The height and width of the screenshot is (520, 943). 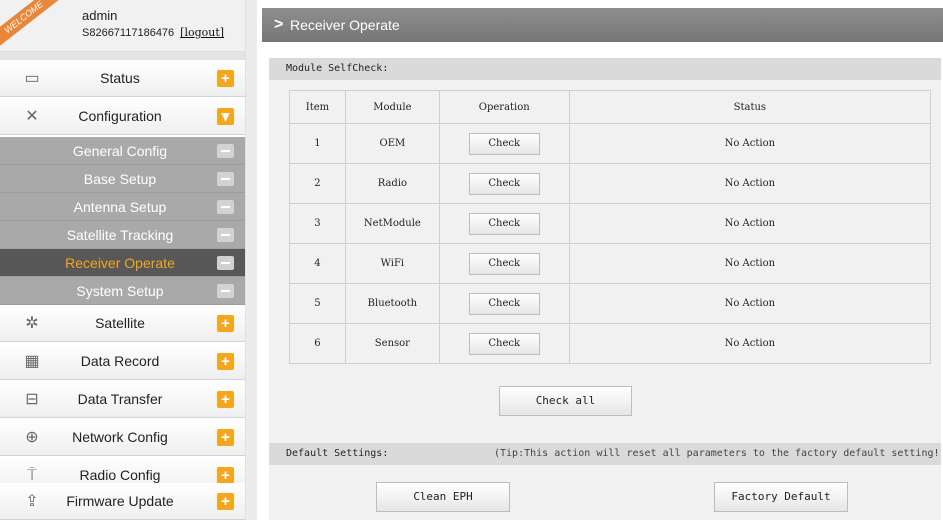 What do you see at coordinates (750, 107) in the screenshot?
I see `column-header-status: Status` at bounding box center [750, 107].